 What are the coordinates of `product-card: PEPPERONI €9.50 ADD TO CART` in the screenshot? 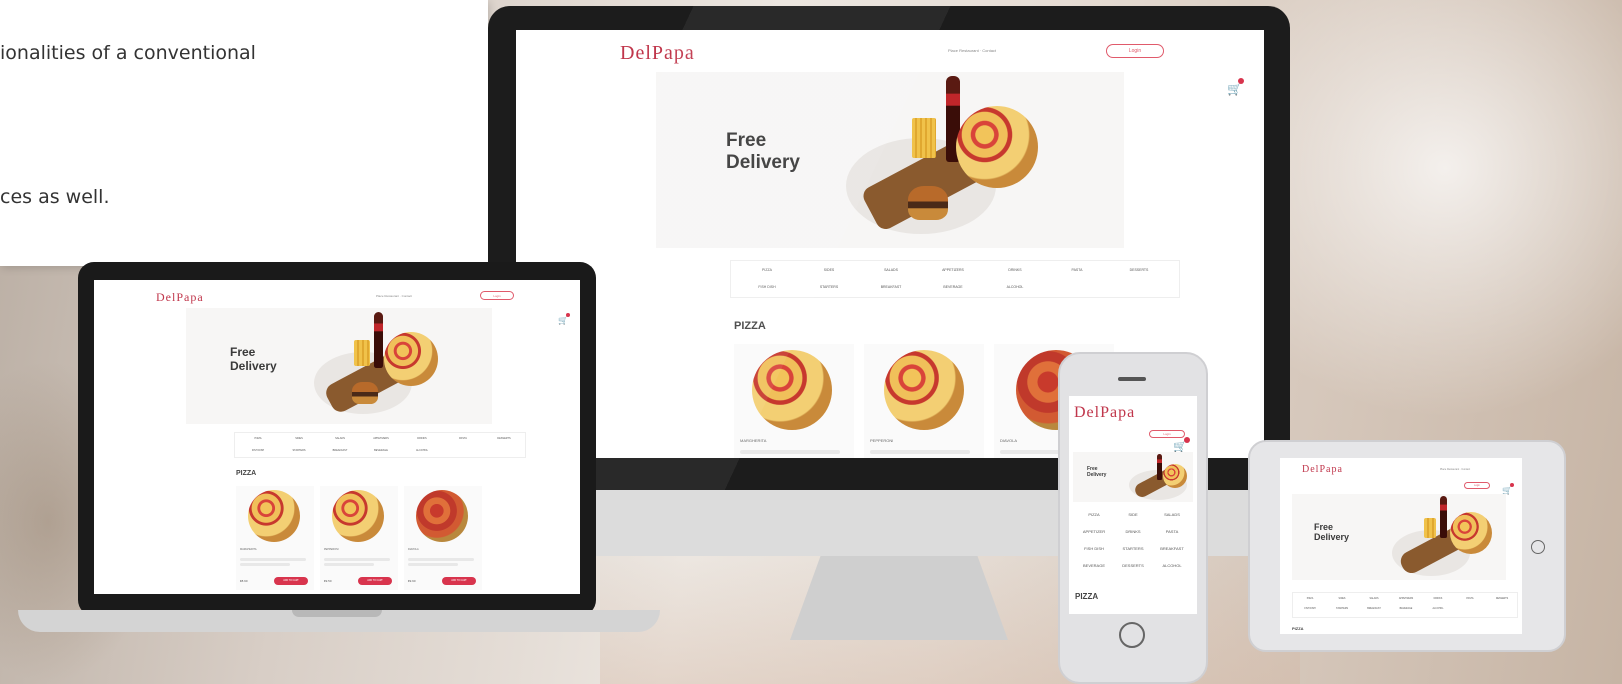 It's located at (359, 538).